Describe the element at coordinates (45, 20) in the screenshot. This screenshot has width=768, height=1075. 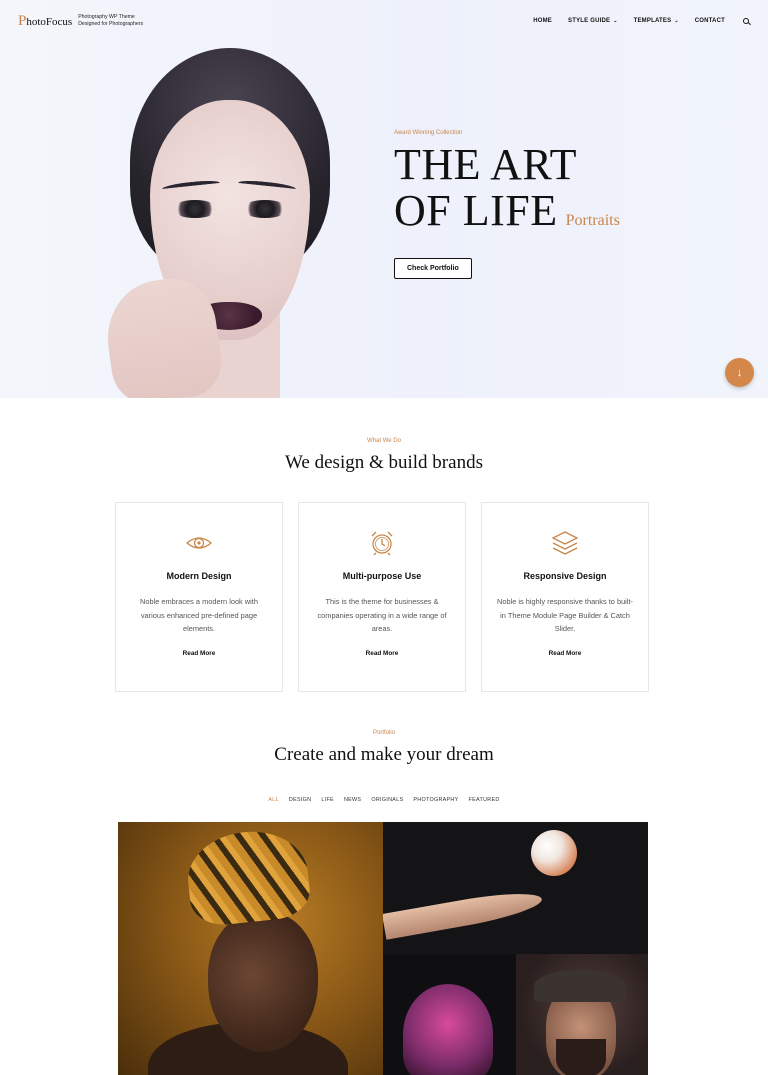
I see `logo-wordmark: PhotoFocus` at that location.